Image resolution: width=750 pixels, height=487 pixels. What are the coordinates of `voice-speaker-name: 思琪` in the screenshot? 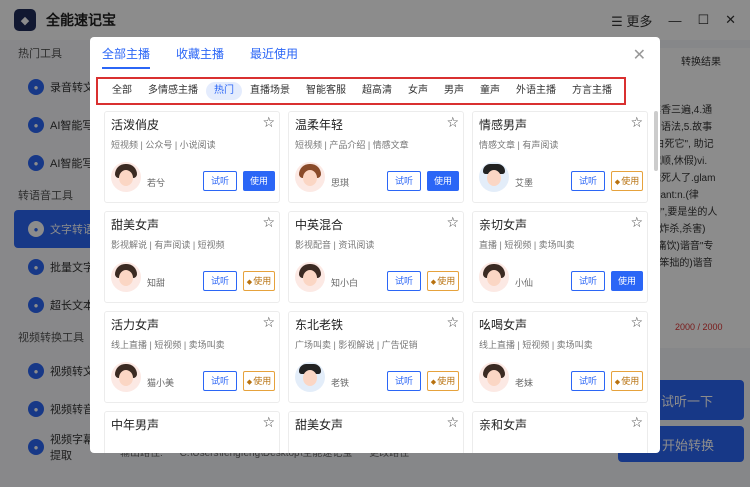 It's located at (340, 183).